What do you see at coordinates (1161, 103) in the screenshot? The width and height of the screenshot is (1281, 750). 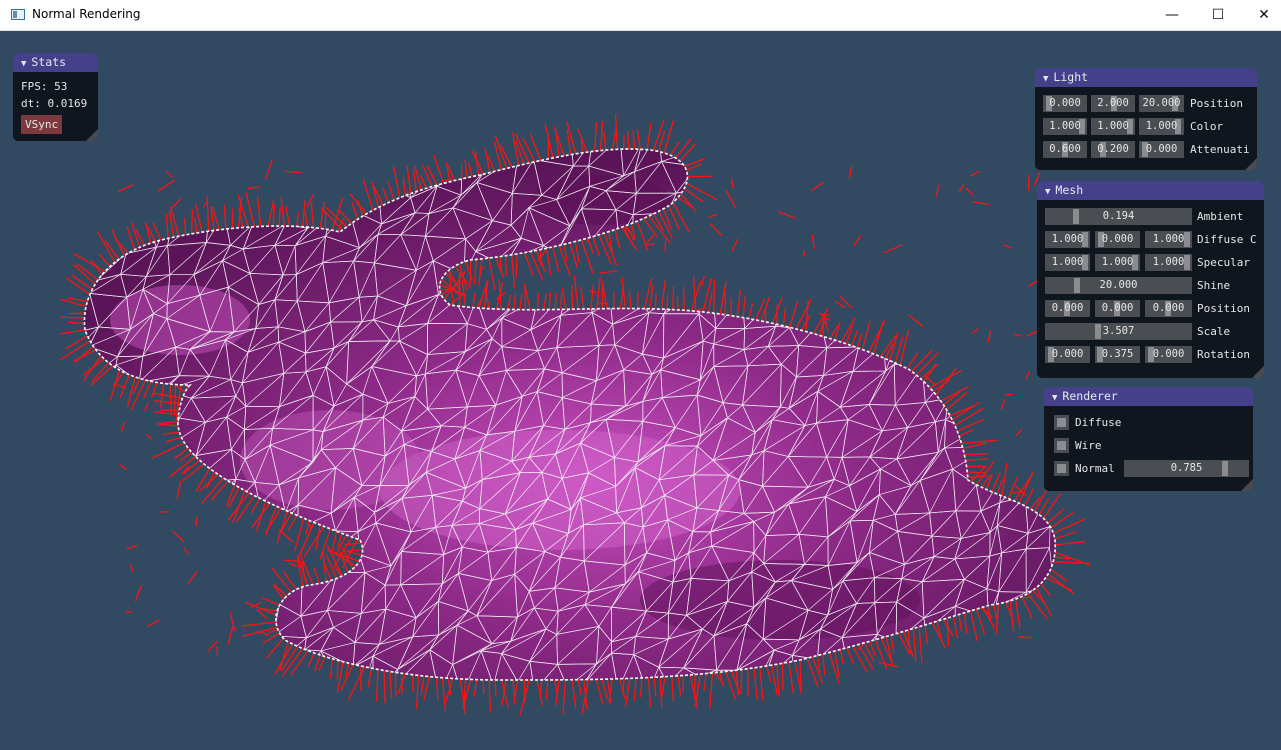 I see `light-position-z: 20.000` at bounding box center [1161, 103].